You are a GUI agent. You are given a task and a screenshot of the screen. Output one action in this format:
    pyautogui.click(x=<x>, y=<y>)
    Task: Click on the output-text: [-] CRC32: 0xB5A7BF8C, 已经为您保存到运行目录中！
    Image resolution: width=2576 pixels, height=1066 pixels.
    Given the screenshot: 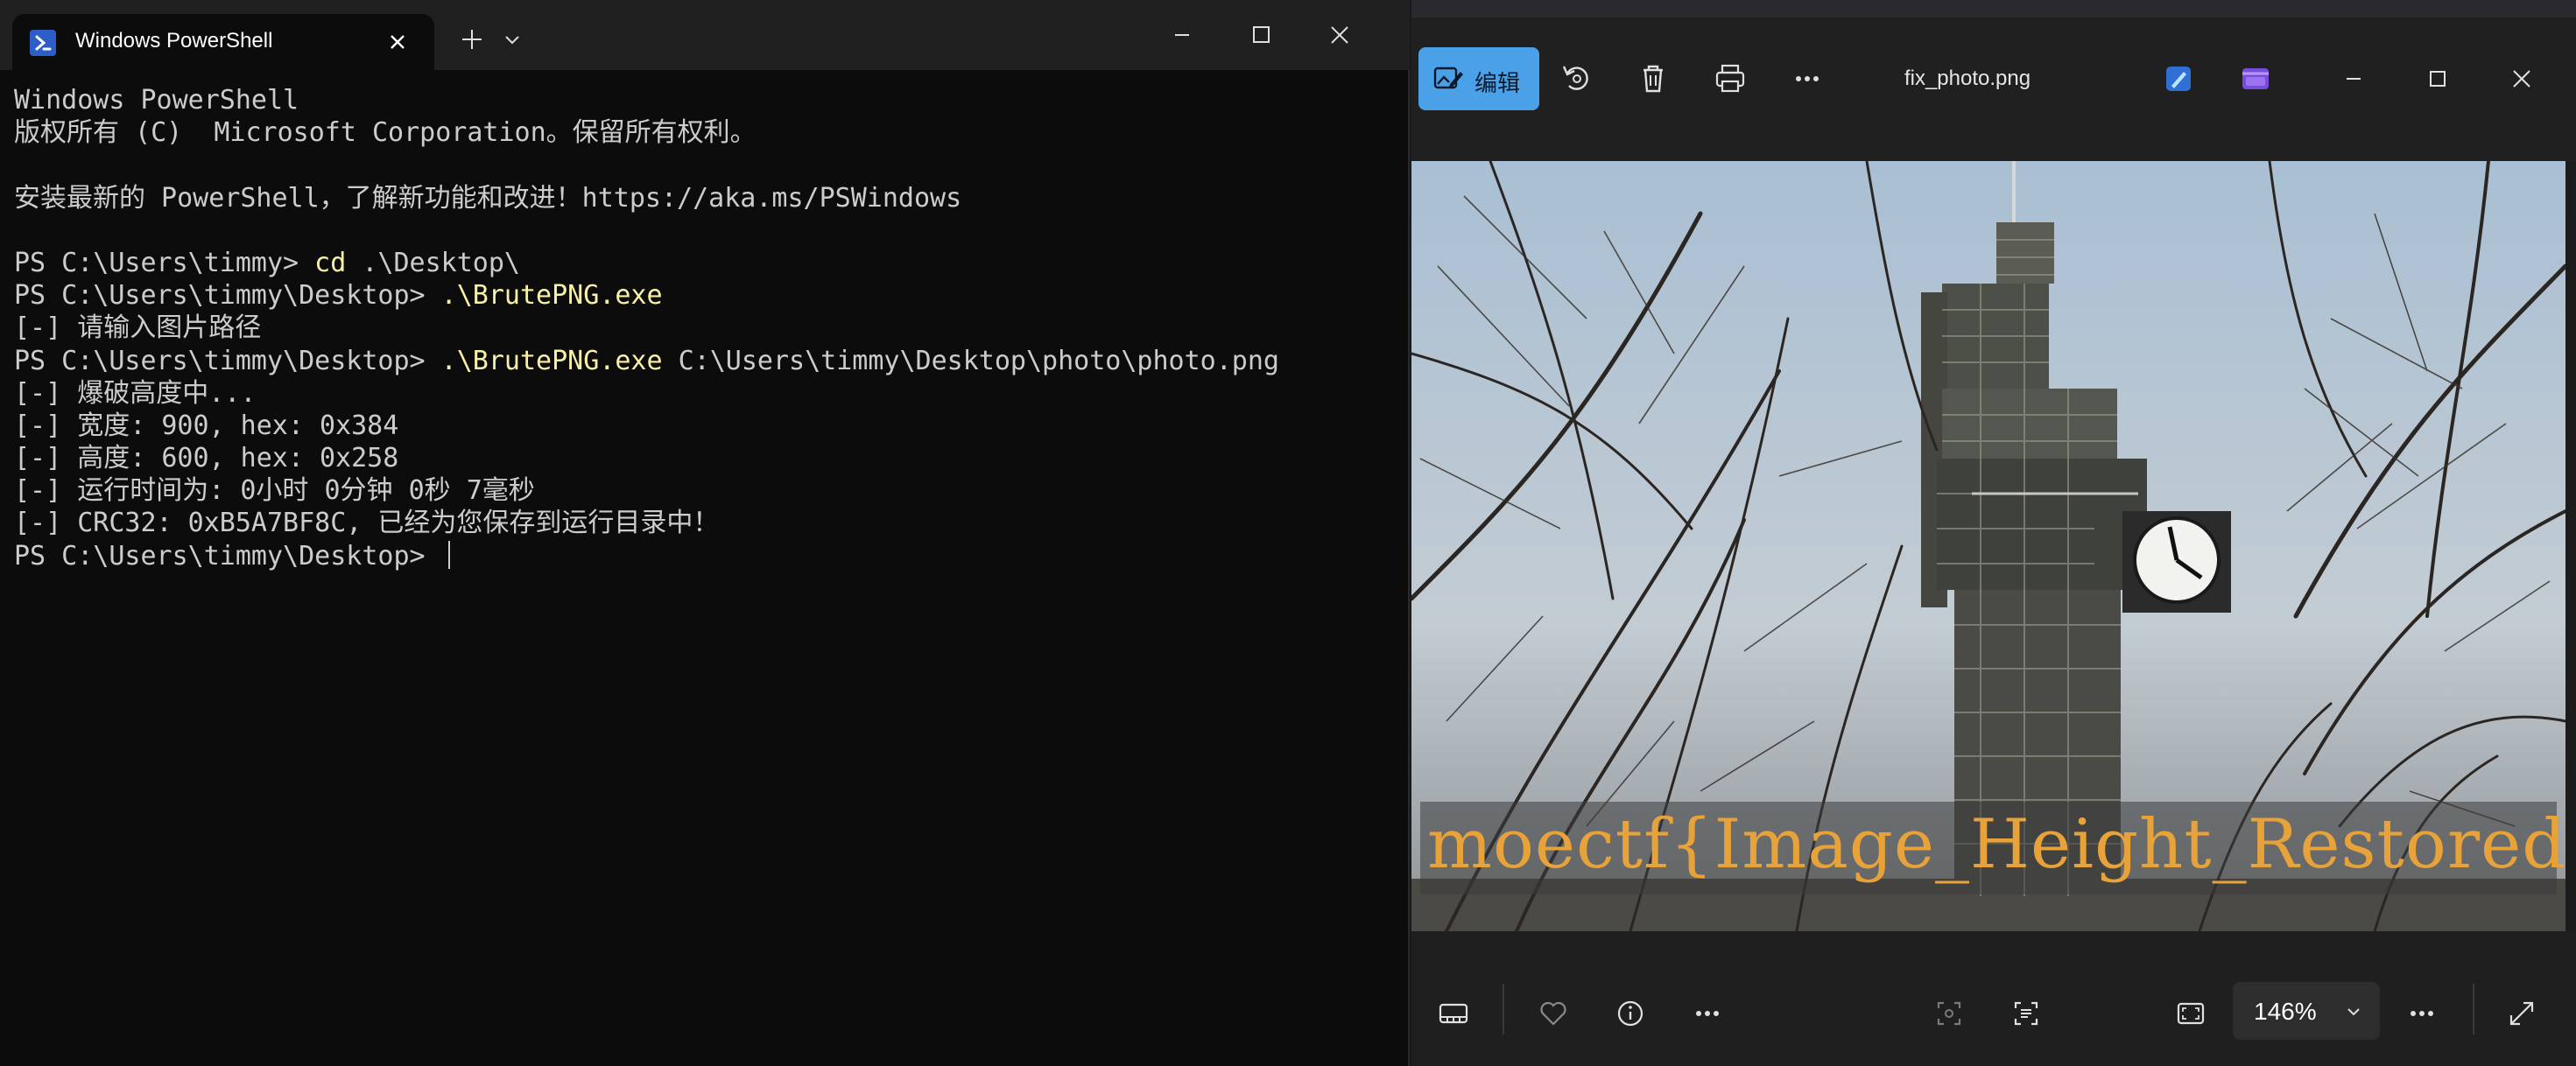 What is the action you would take?
    pyautogui.click(x=367, y=523)
    